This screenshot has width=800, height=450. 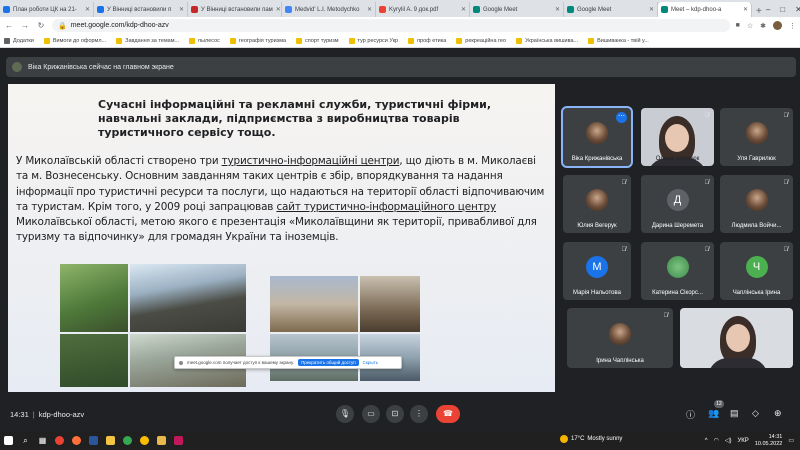 I want to click on camera-indicator-icon: ■, so click(x=738, y=25).